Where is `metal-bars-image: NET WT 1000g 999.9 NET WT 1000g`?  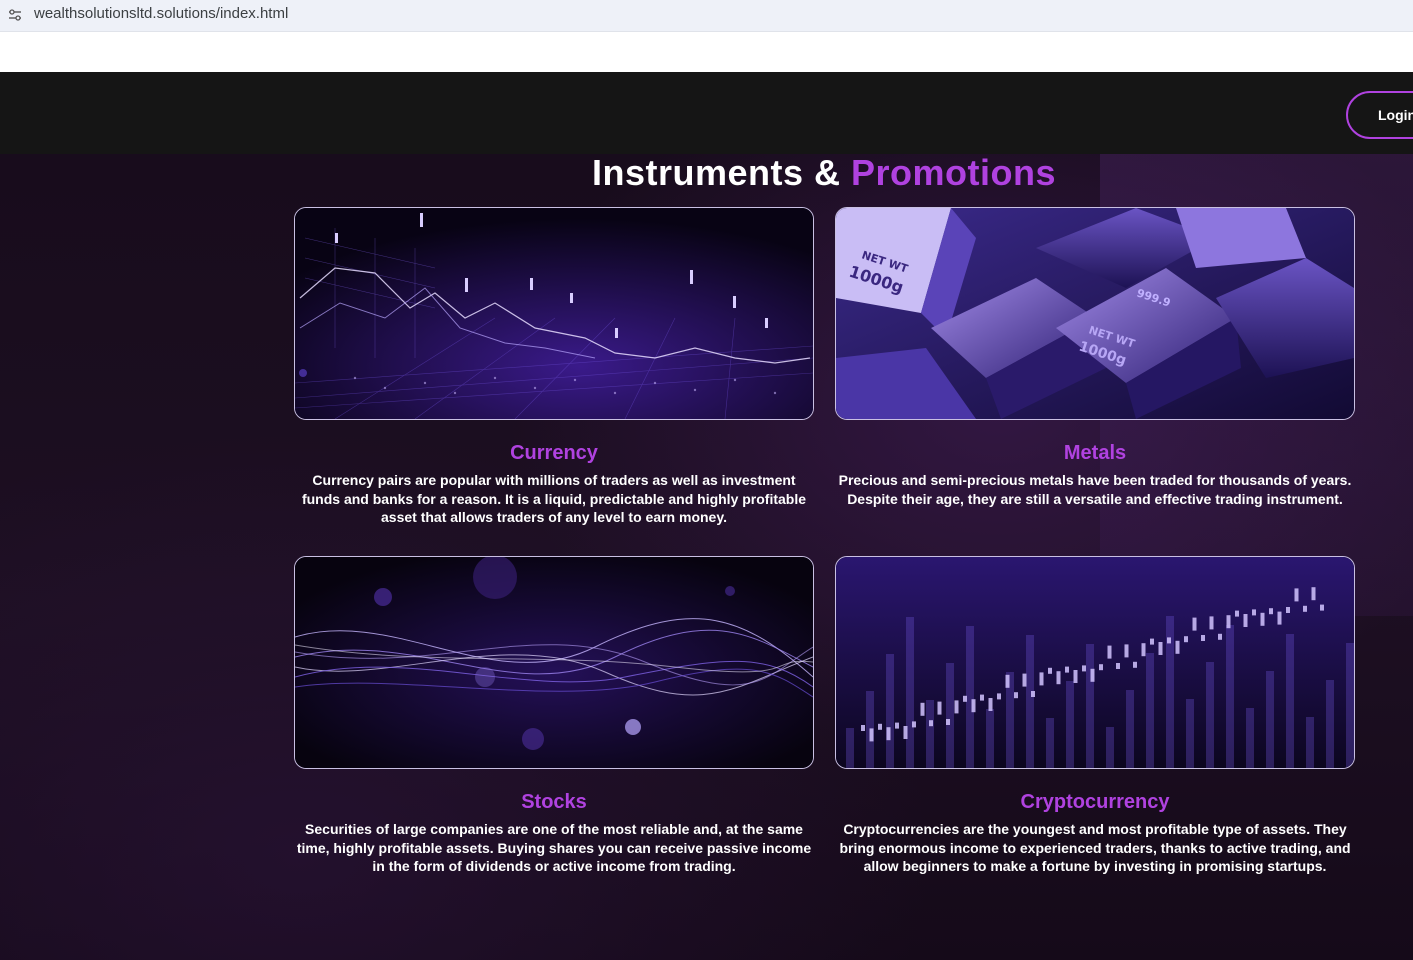
metal-bars-image: NET WT 1000g 999.9 NET WT 1000g is located at coordinates (1095, 313).